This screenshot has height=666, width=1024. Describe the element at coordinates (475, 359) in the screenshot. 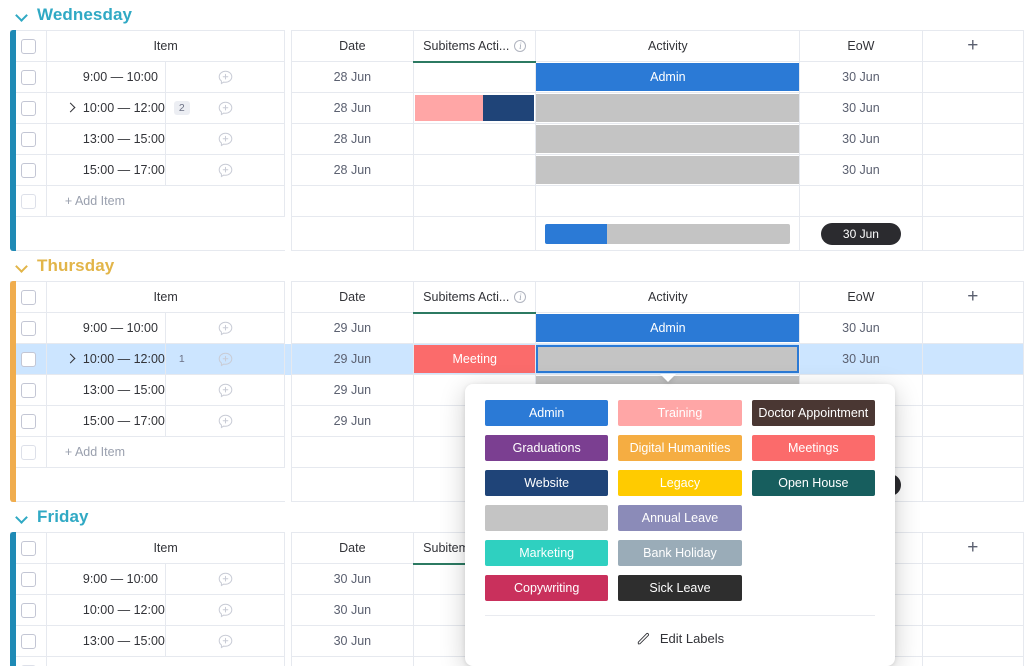

I see `cell-subitems: Meeting` at that location.